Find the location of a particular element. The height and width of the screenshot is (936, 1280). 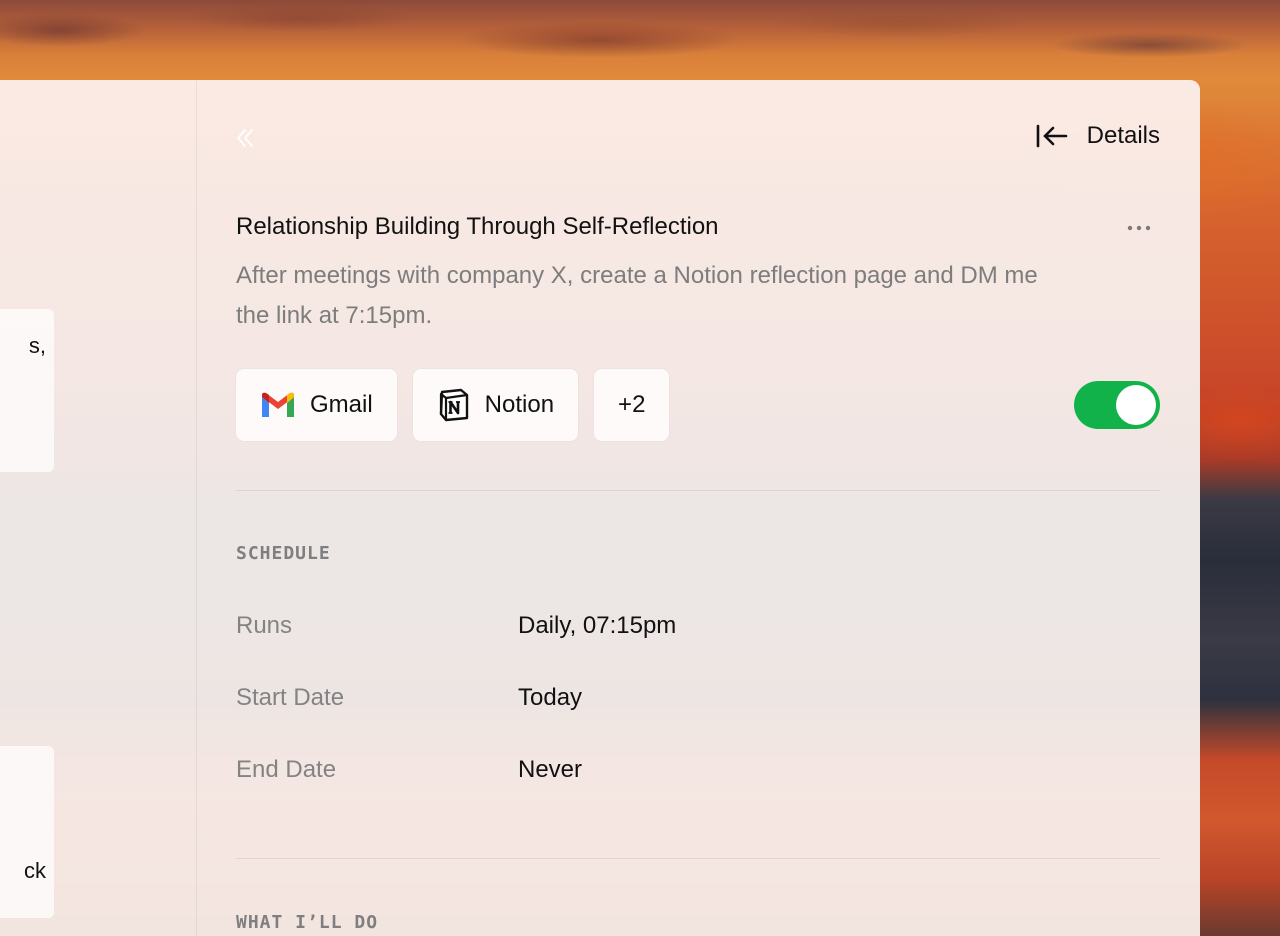

integration-chip-notion: Notion is located at coordinates (495, 405).